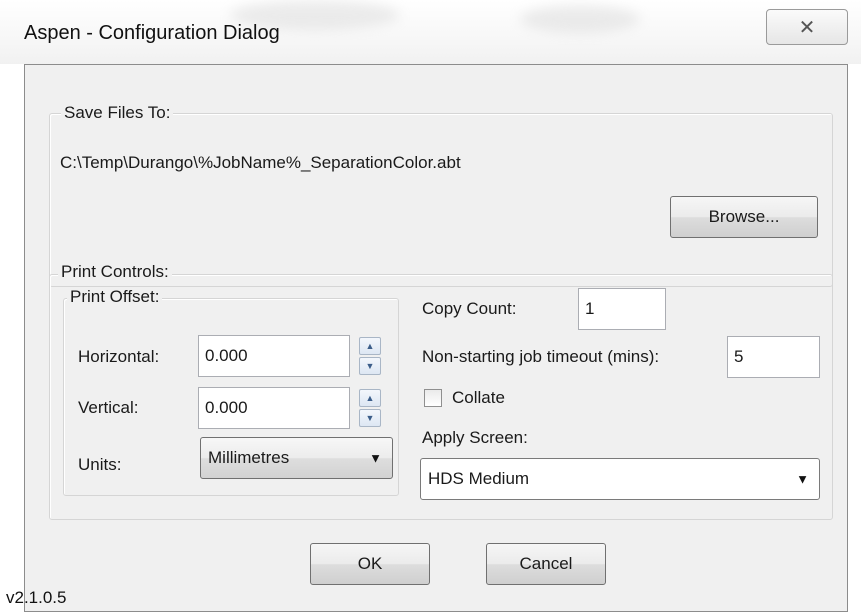 The image size is (861, 615). What do you see at coordinates (36, 597) in the screenshot?
I see `version-label: v2.1.0.5` at bounding box center [36, 597].